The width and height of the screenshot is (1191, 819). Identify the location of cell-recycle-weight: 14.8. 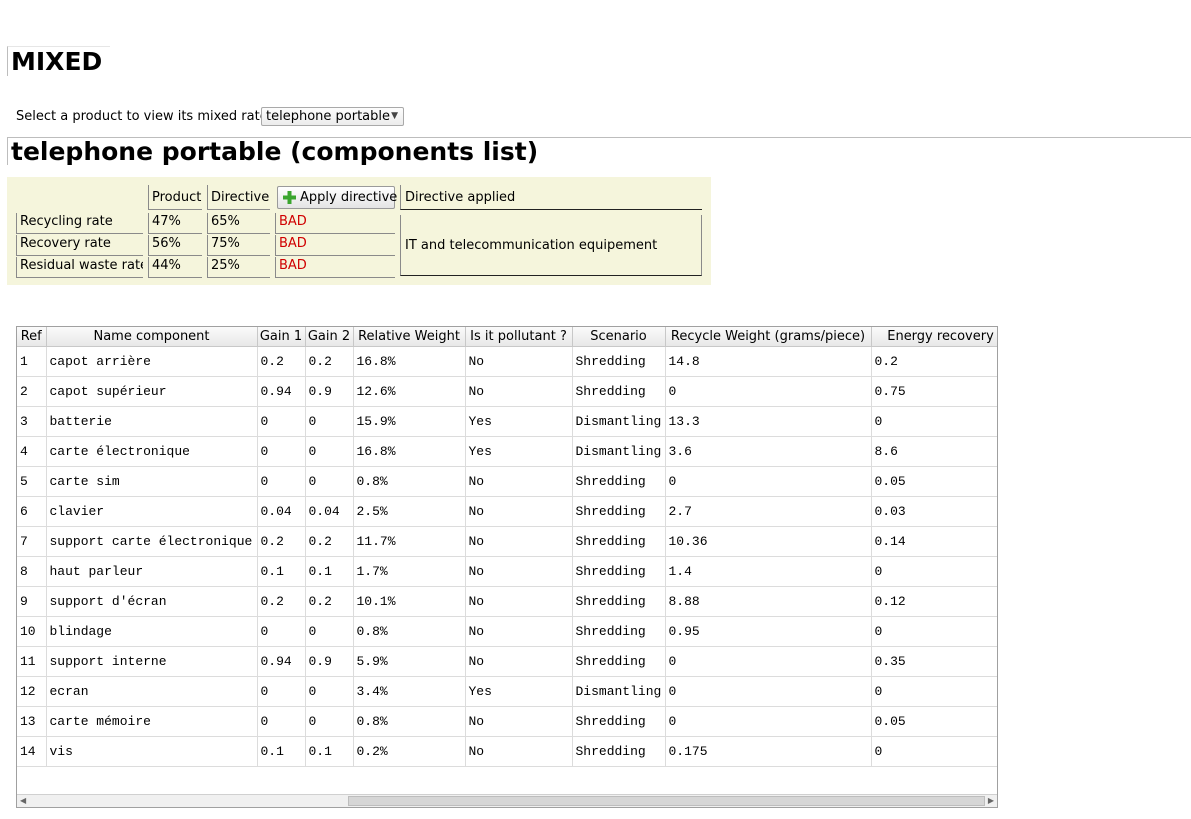
(768, 361).